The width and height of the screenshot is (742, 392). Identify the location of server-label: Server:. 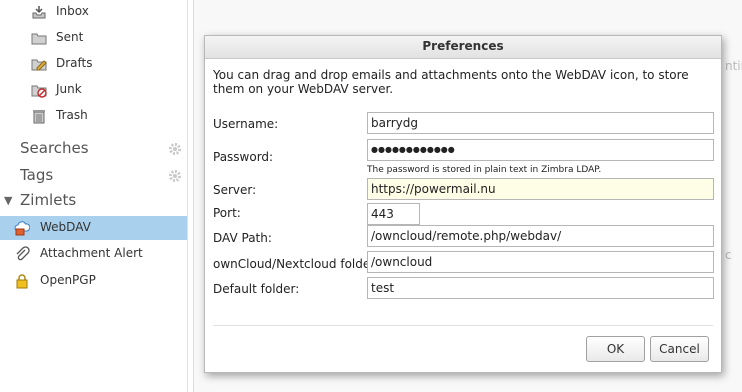
(235, 190).